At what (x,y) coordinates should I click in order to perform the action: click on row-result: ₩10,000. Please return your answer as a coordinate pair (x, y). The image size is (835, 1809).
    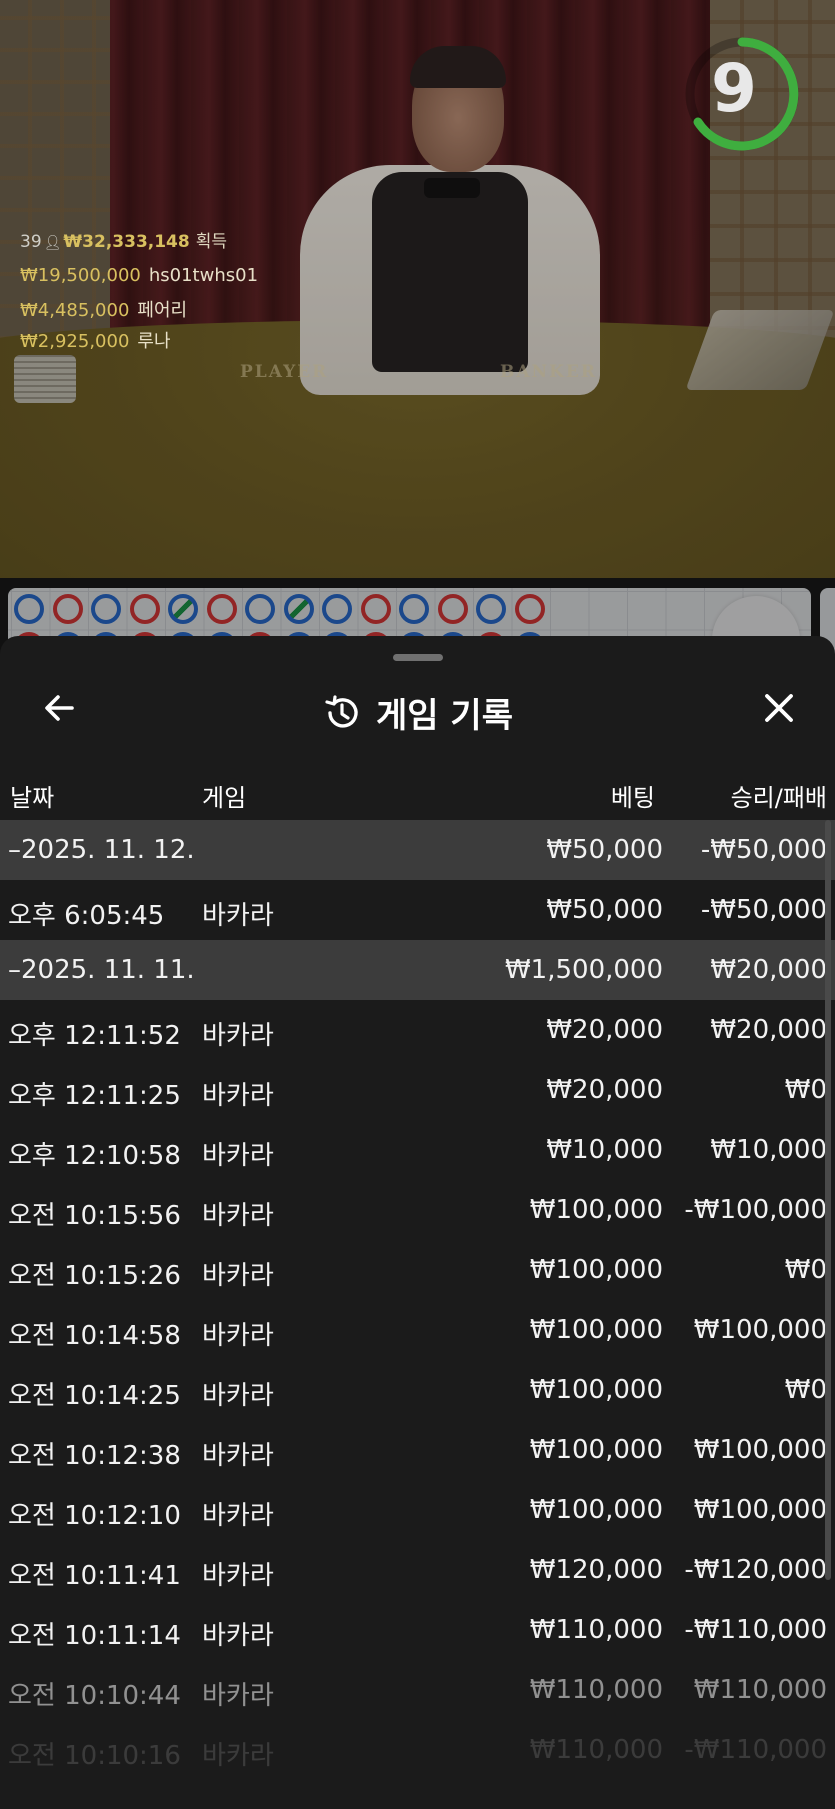
    Looking at the image, I should click on (768, 1150).